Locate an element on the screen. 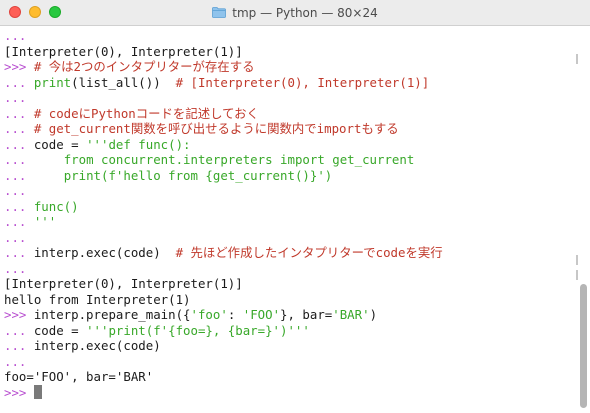 The width and height of the screenshot is (590, 413). code-comment: # 今は2つのインタプリターが存在する is located at coordinates (144, 66).